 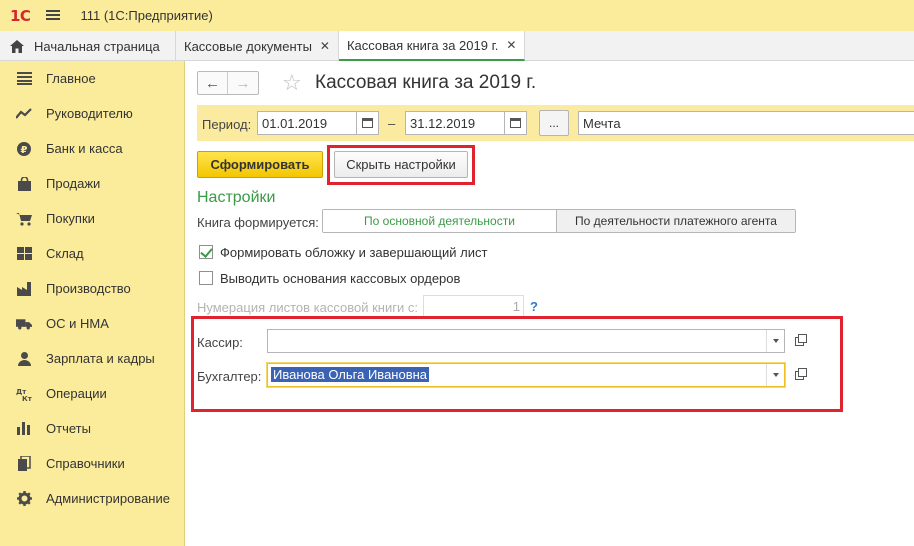 I want to click on sidebar-item-label: Руководителю, so click(x=89, y=113).